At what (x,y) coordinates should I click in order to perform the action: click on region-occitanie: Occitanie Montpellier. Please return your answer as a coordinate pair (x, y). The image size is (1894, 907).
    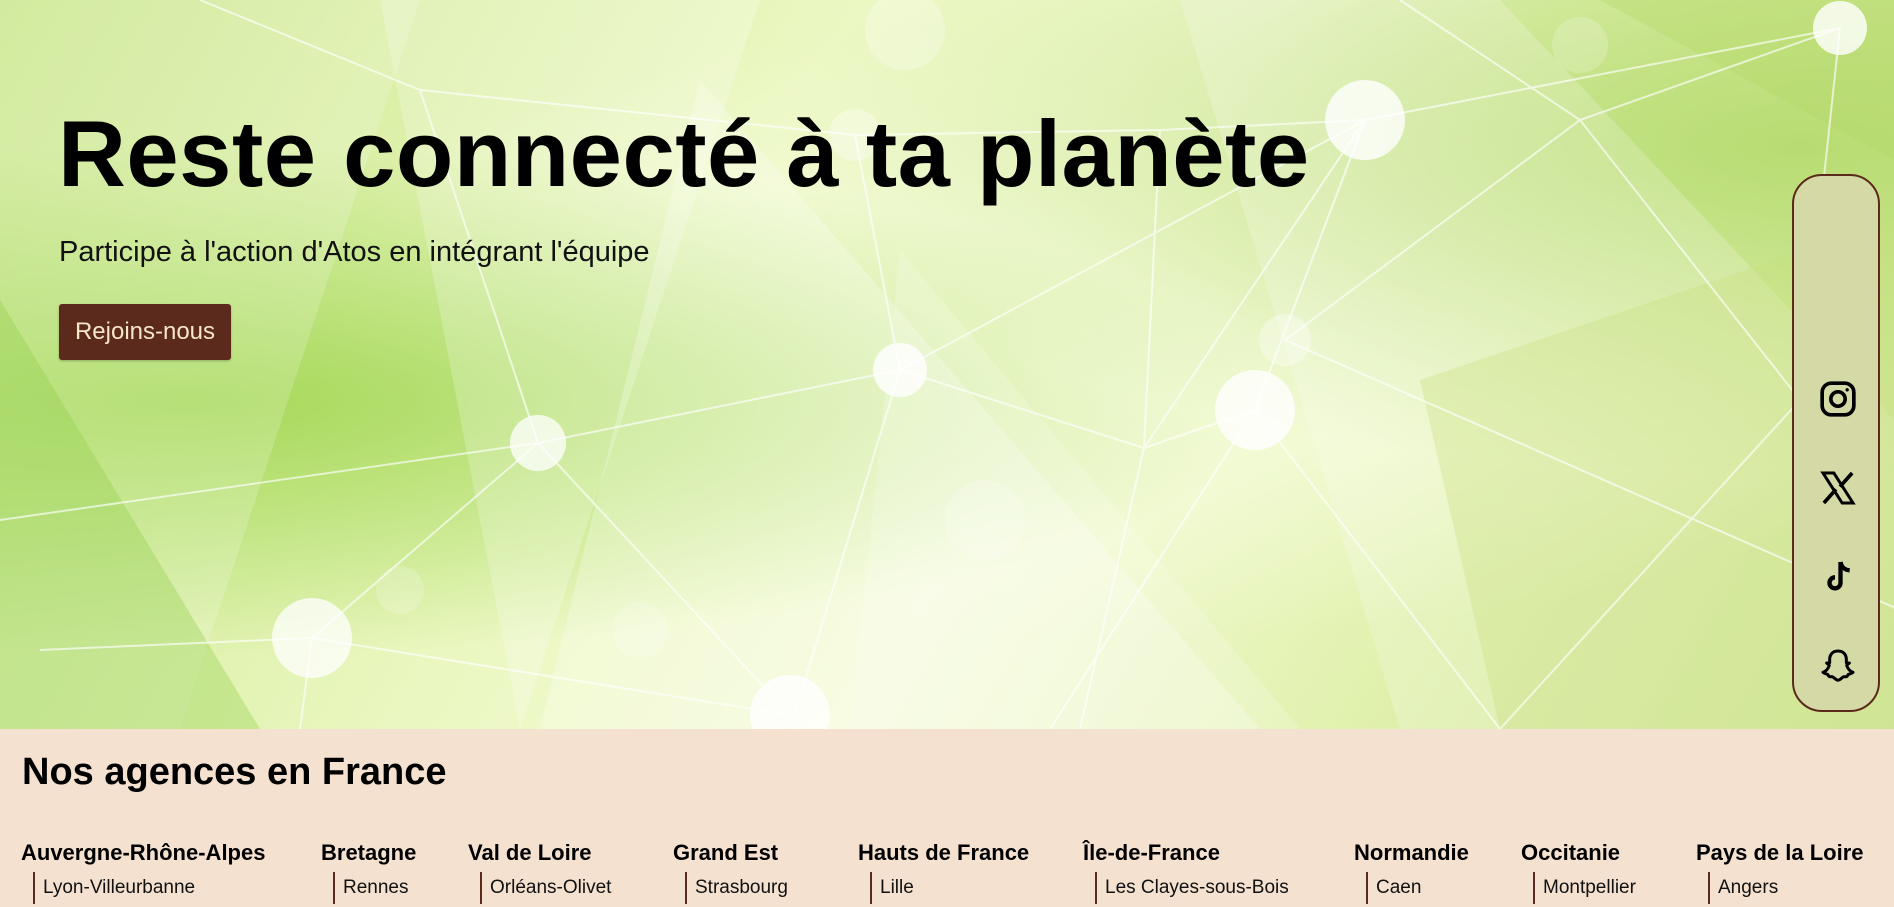
    Looking at the image, I should click on (1578, 872).